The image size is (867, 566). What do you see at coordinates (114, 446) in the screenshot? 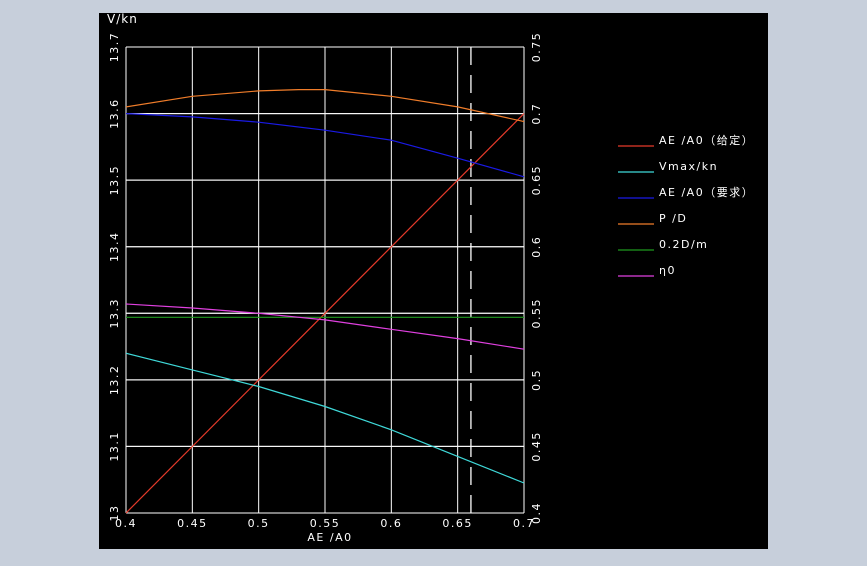
I see `left-tick-label: 13.1` at bounding box center [114, 446].